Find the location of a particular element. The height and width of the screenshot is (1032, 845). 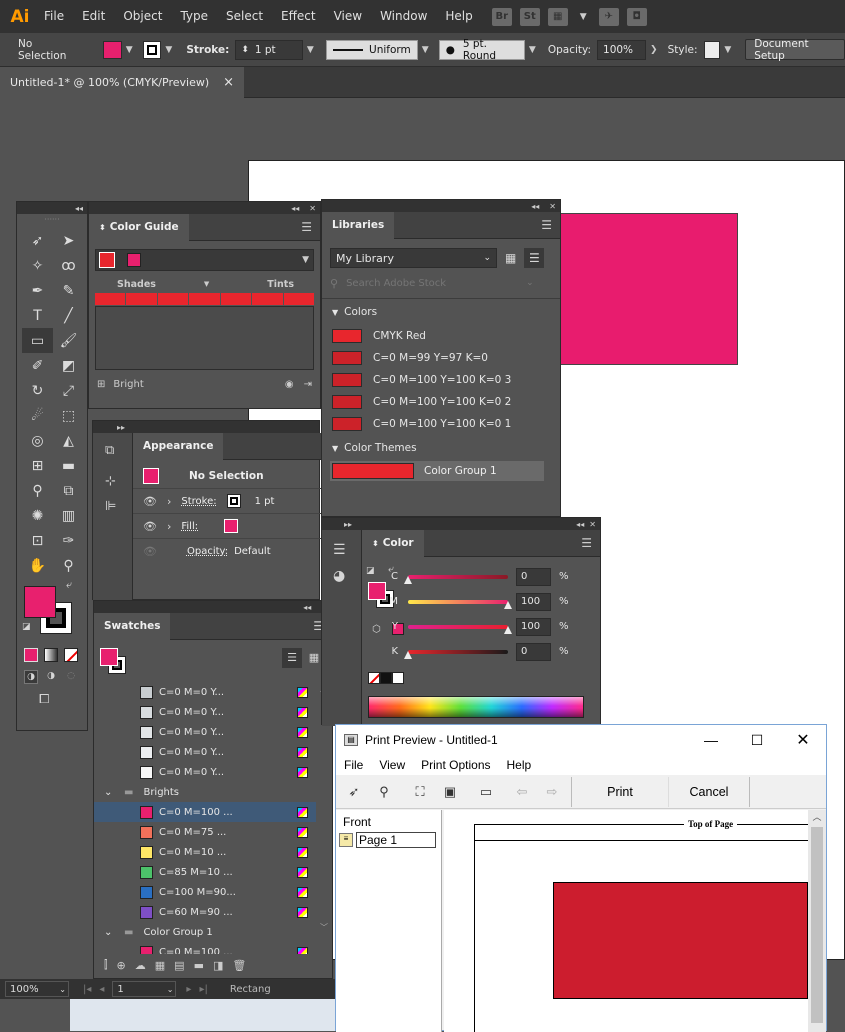

harmony-dropdown-icon: ▼ is located at coordinates (305, 260).